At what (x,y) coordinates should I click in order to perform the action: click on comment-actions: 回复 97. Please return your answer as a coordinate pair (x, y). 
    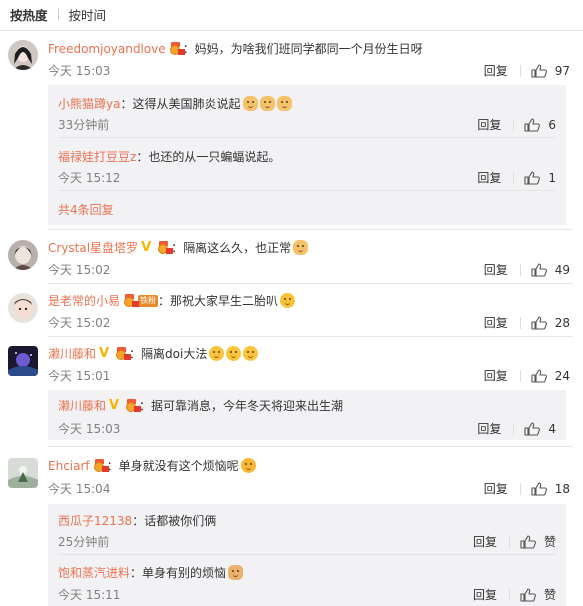
    Looking at the image, I should click on (527, 70).